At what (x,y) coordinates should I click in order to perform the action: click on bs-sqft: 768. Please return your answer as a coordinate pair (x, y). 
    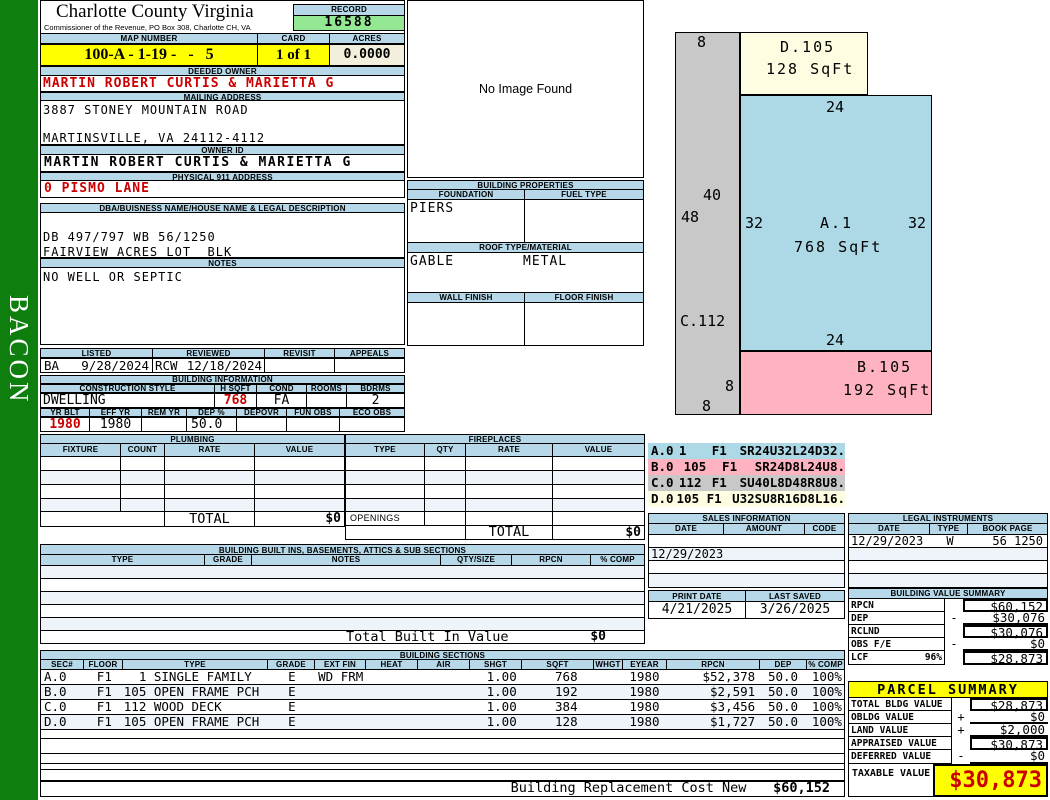
    Looking at the image, I should click on (566, 676).